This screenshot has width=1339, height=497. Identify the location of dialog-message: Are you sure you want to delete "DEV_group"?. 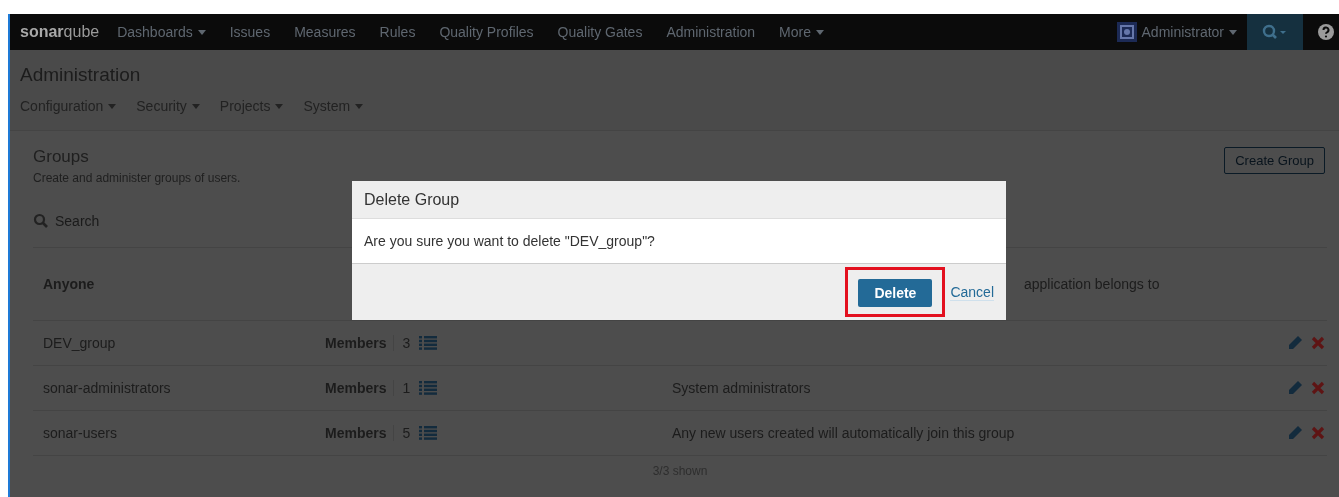
(509, 241).